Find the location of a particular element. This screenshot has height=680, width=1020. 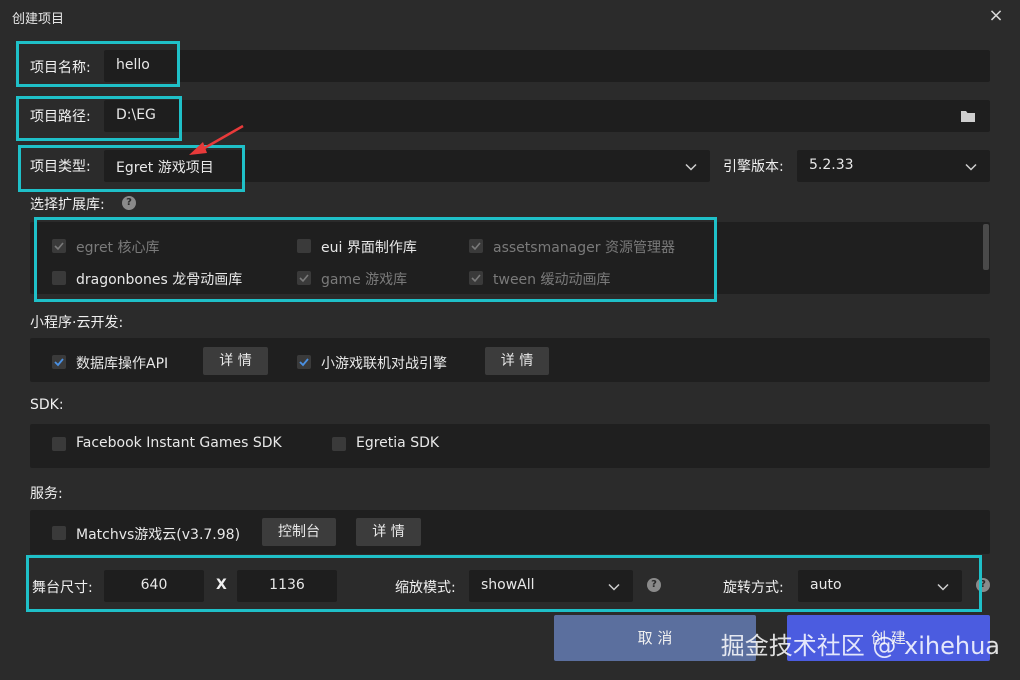

scale-mode-label: 缩放模式: is located at coordinates (425, 588).